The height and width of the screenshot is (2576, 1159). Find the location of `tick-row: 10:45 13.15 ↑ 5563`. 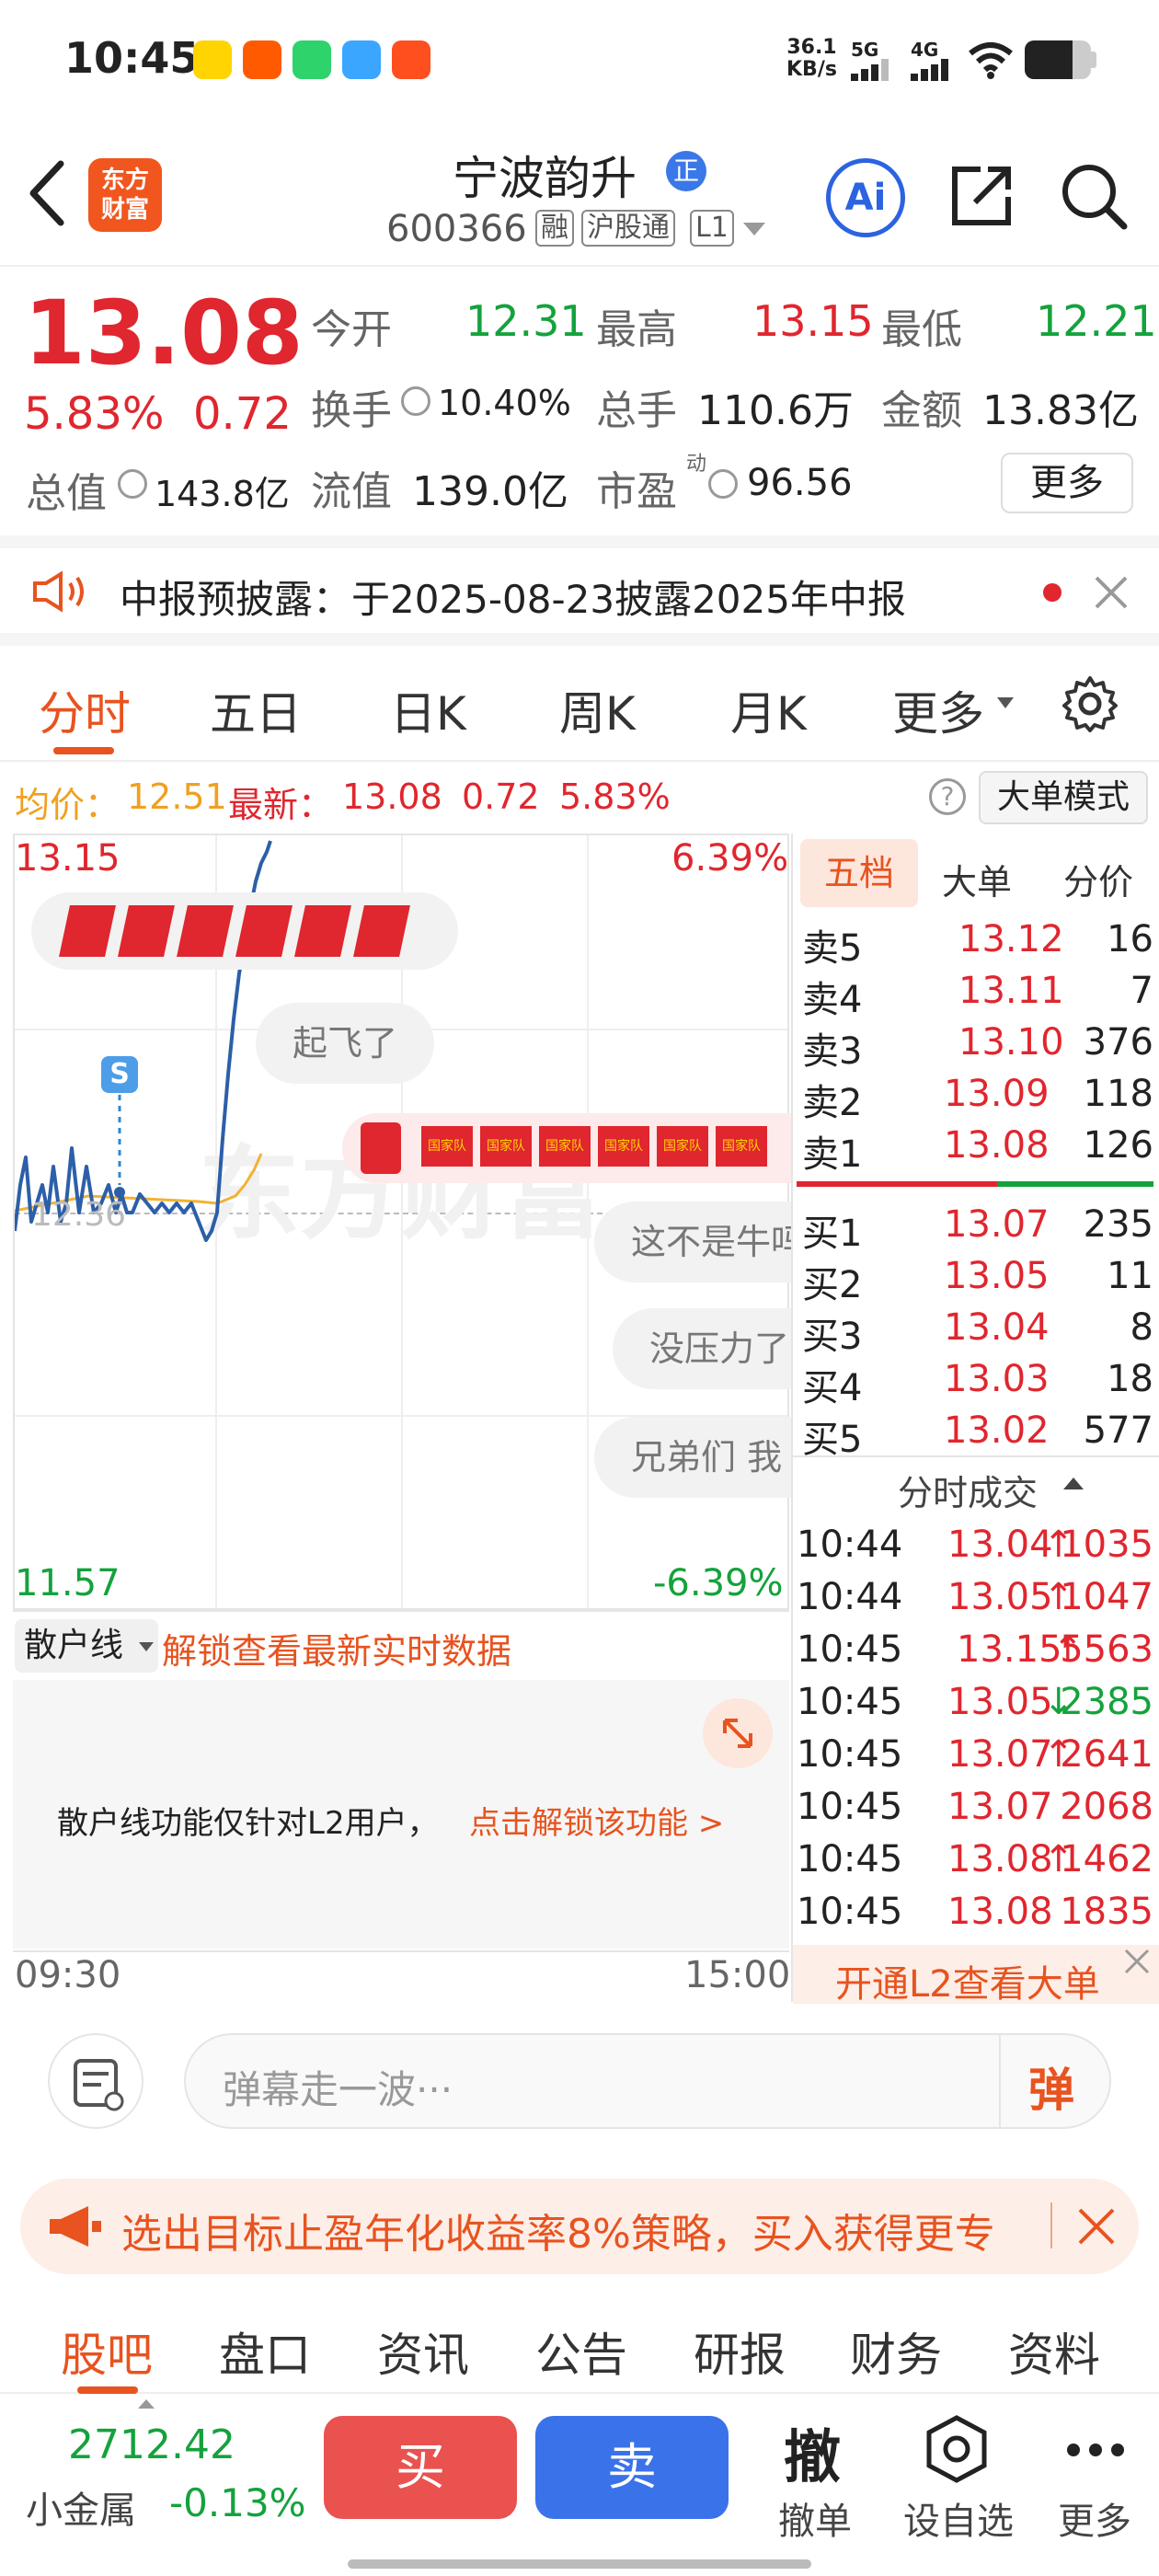

tick-row: 10:45 13.15 ↑ 5563 is located at coordinates (975, 1654).